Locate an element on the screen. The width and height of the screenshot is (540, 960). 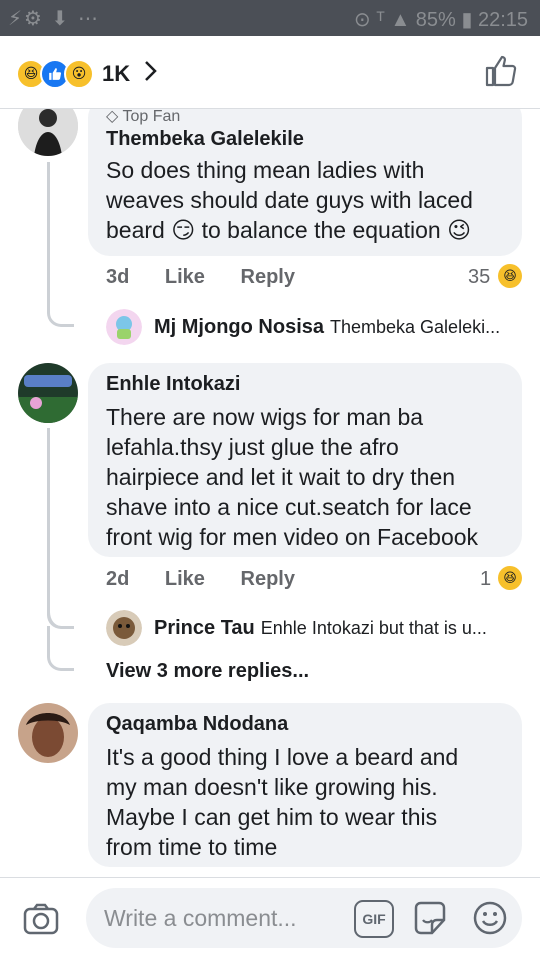
camera-icon is located at coordinates (41, 919).